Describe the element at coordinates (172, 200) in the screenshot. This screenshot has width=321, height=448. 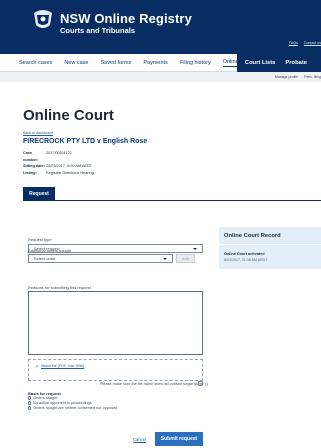
I see `tab-divider` at that location.